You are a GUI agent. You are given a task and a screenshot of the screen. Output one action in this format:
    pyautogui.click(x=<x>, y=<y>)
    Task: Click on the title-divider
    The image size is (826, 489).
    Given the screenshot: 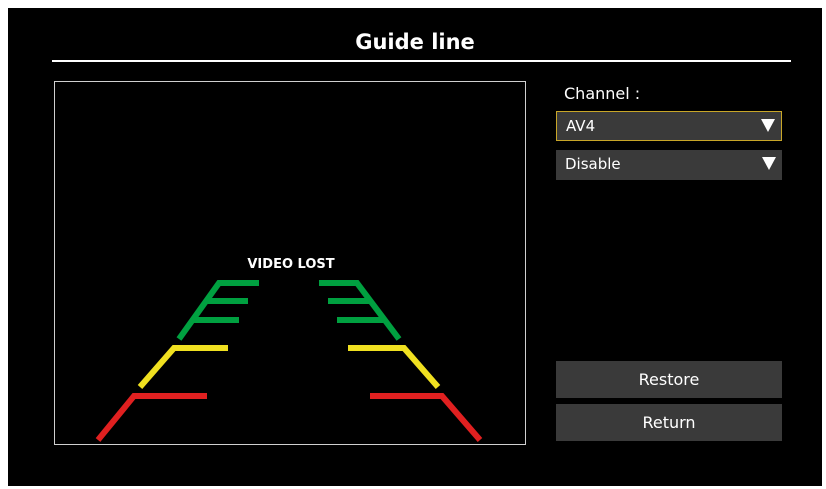 What is the action you would take?
    pyautogui.click(x=421, y=61)
    